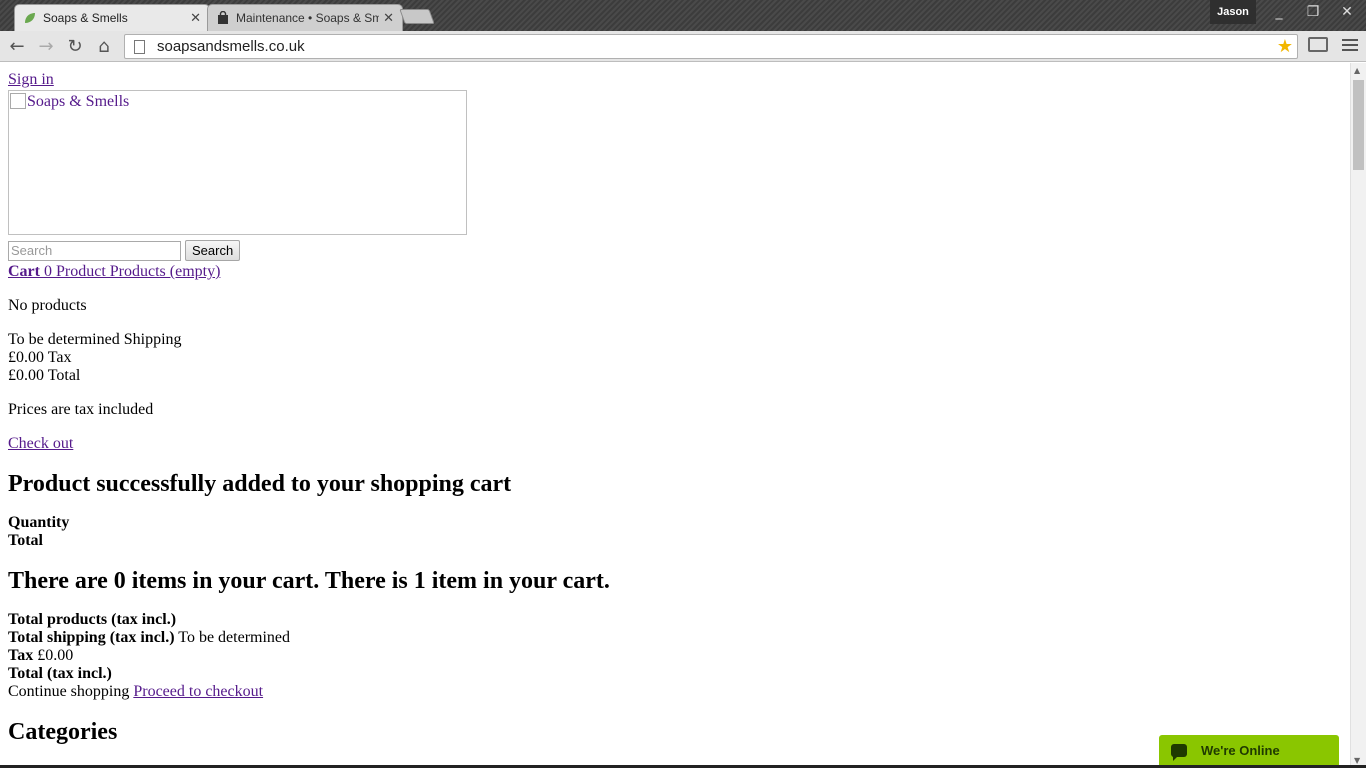 Image resolution: width=1366 pixels, height=768 pixels. Describe the element at coordinates (1313, 12) in the screenshot. I see `maximize-icon: ❐` at that location.